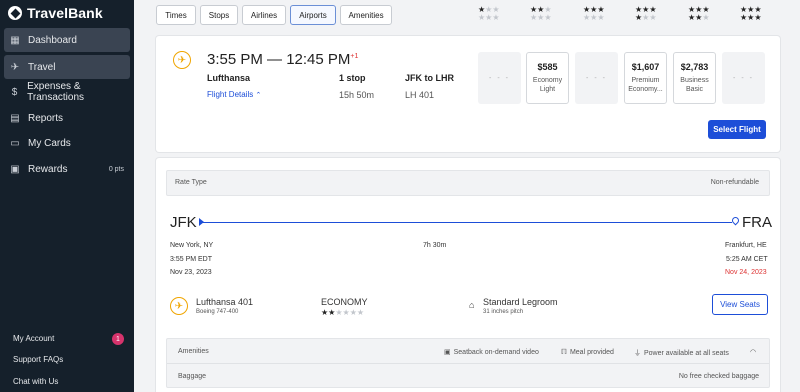 The image size is (800, 392). I want to click on plane-icon: ✈, so click(15, 67).